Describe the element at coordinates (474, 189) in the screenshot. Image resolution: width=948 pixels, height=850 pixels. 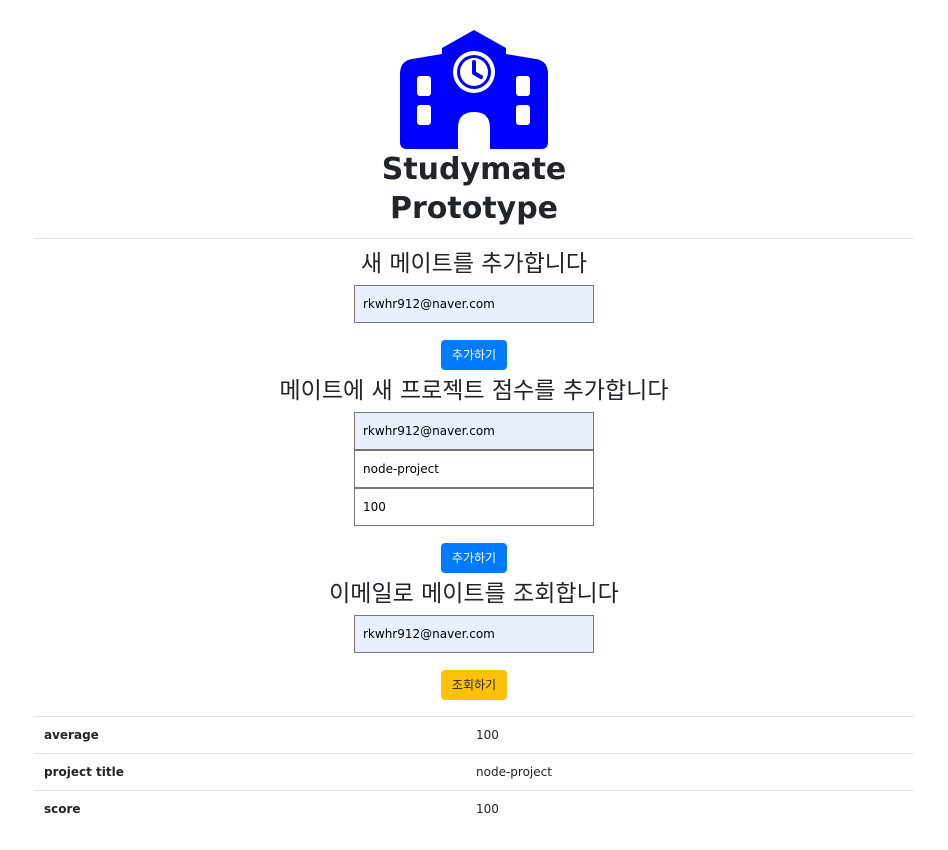
I see `app-title: Studymate Prototype` at that location.